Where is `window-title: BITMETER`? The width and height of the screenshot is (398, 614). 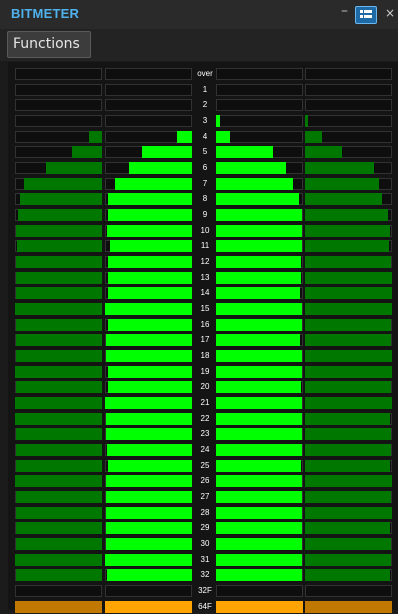
window-title: BITMETER is located at coordinates (45, 13).